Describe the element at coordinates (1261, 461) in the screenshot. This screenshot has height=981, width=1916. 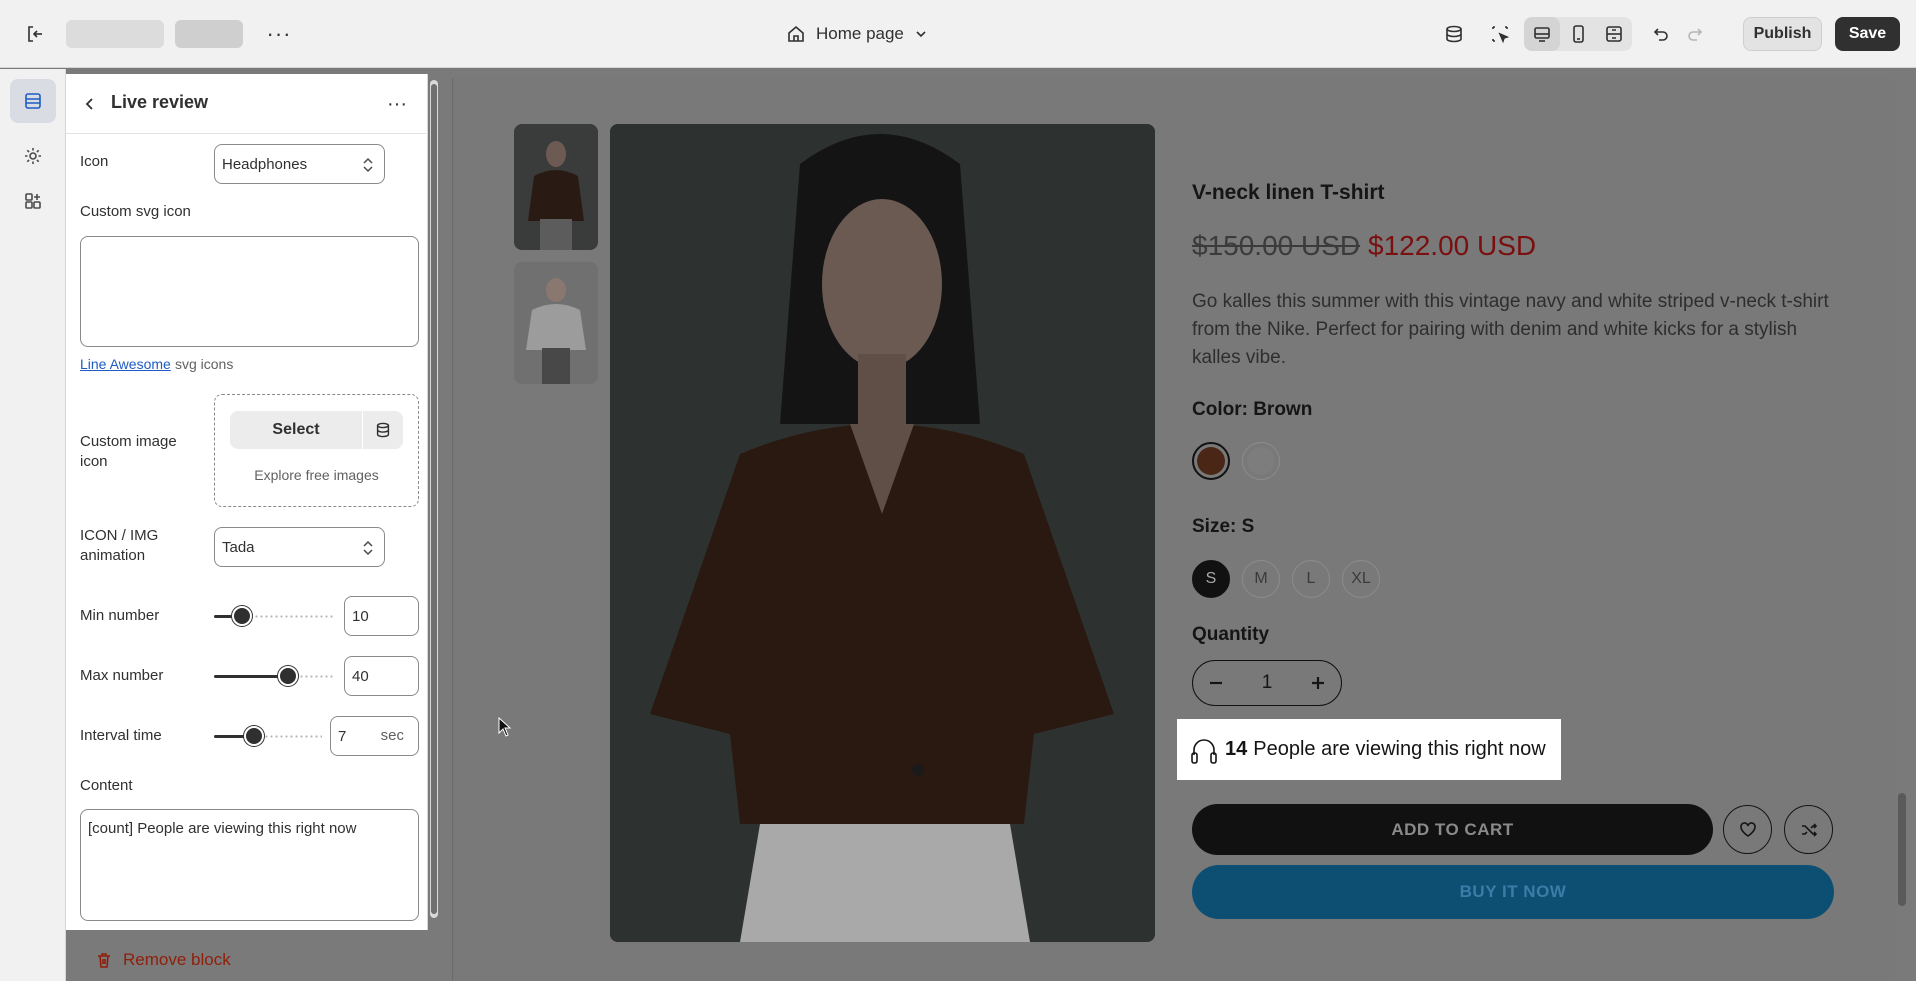
I see `color-swatch-white` at that location.